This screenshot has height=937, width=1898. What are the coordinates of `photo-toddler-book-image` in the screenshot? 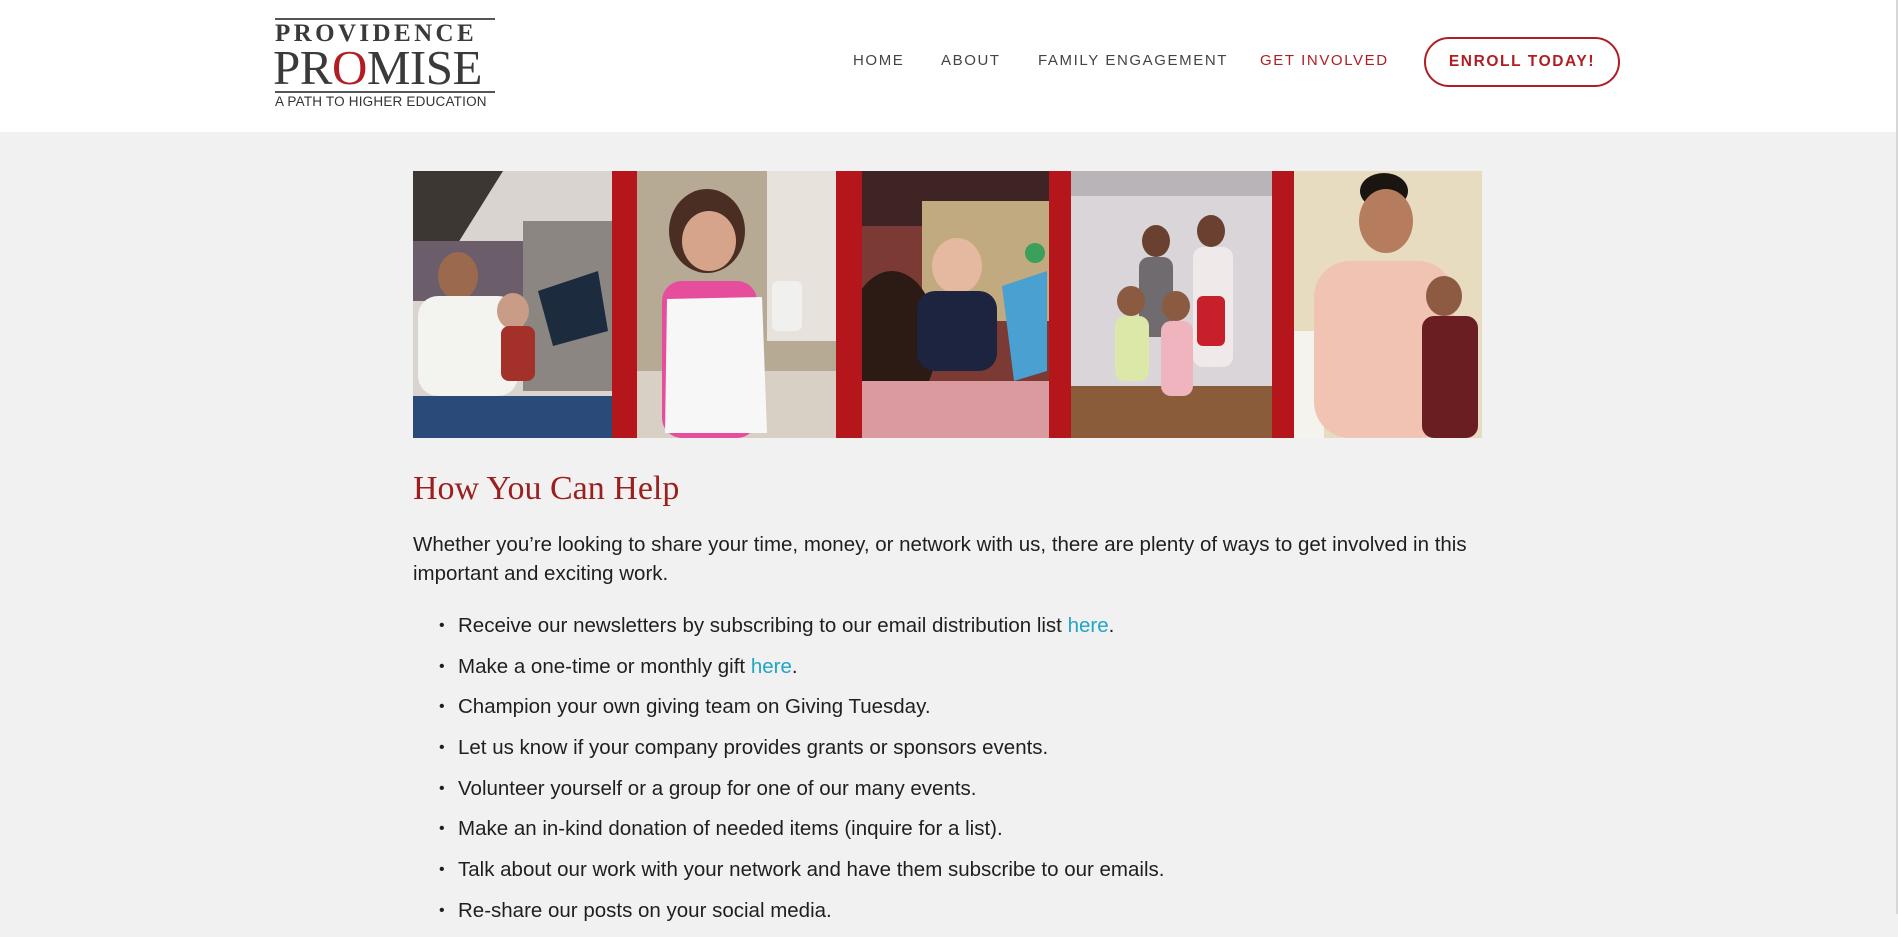 It's located at (955, 304).